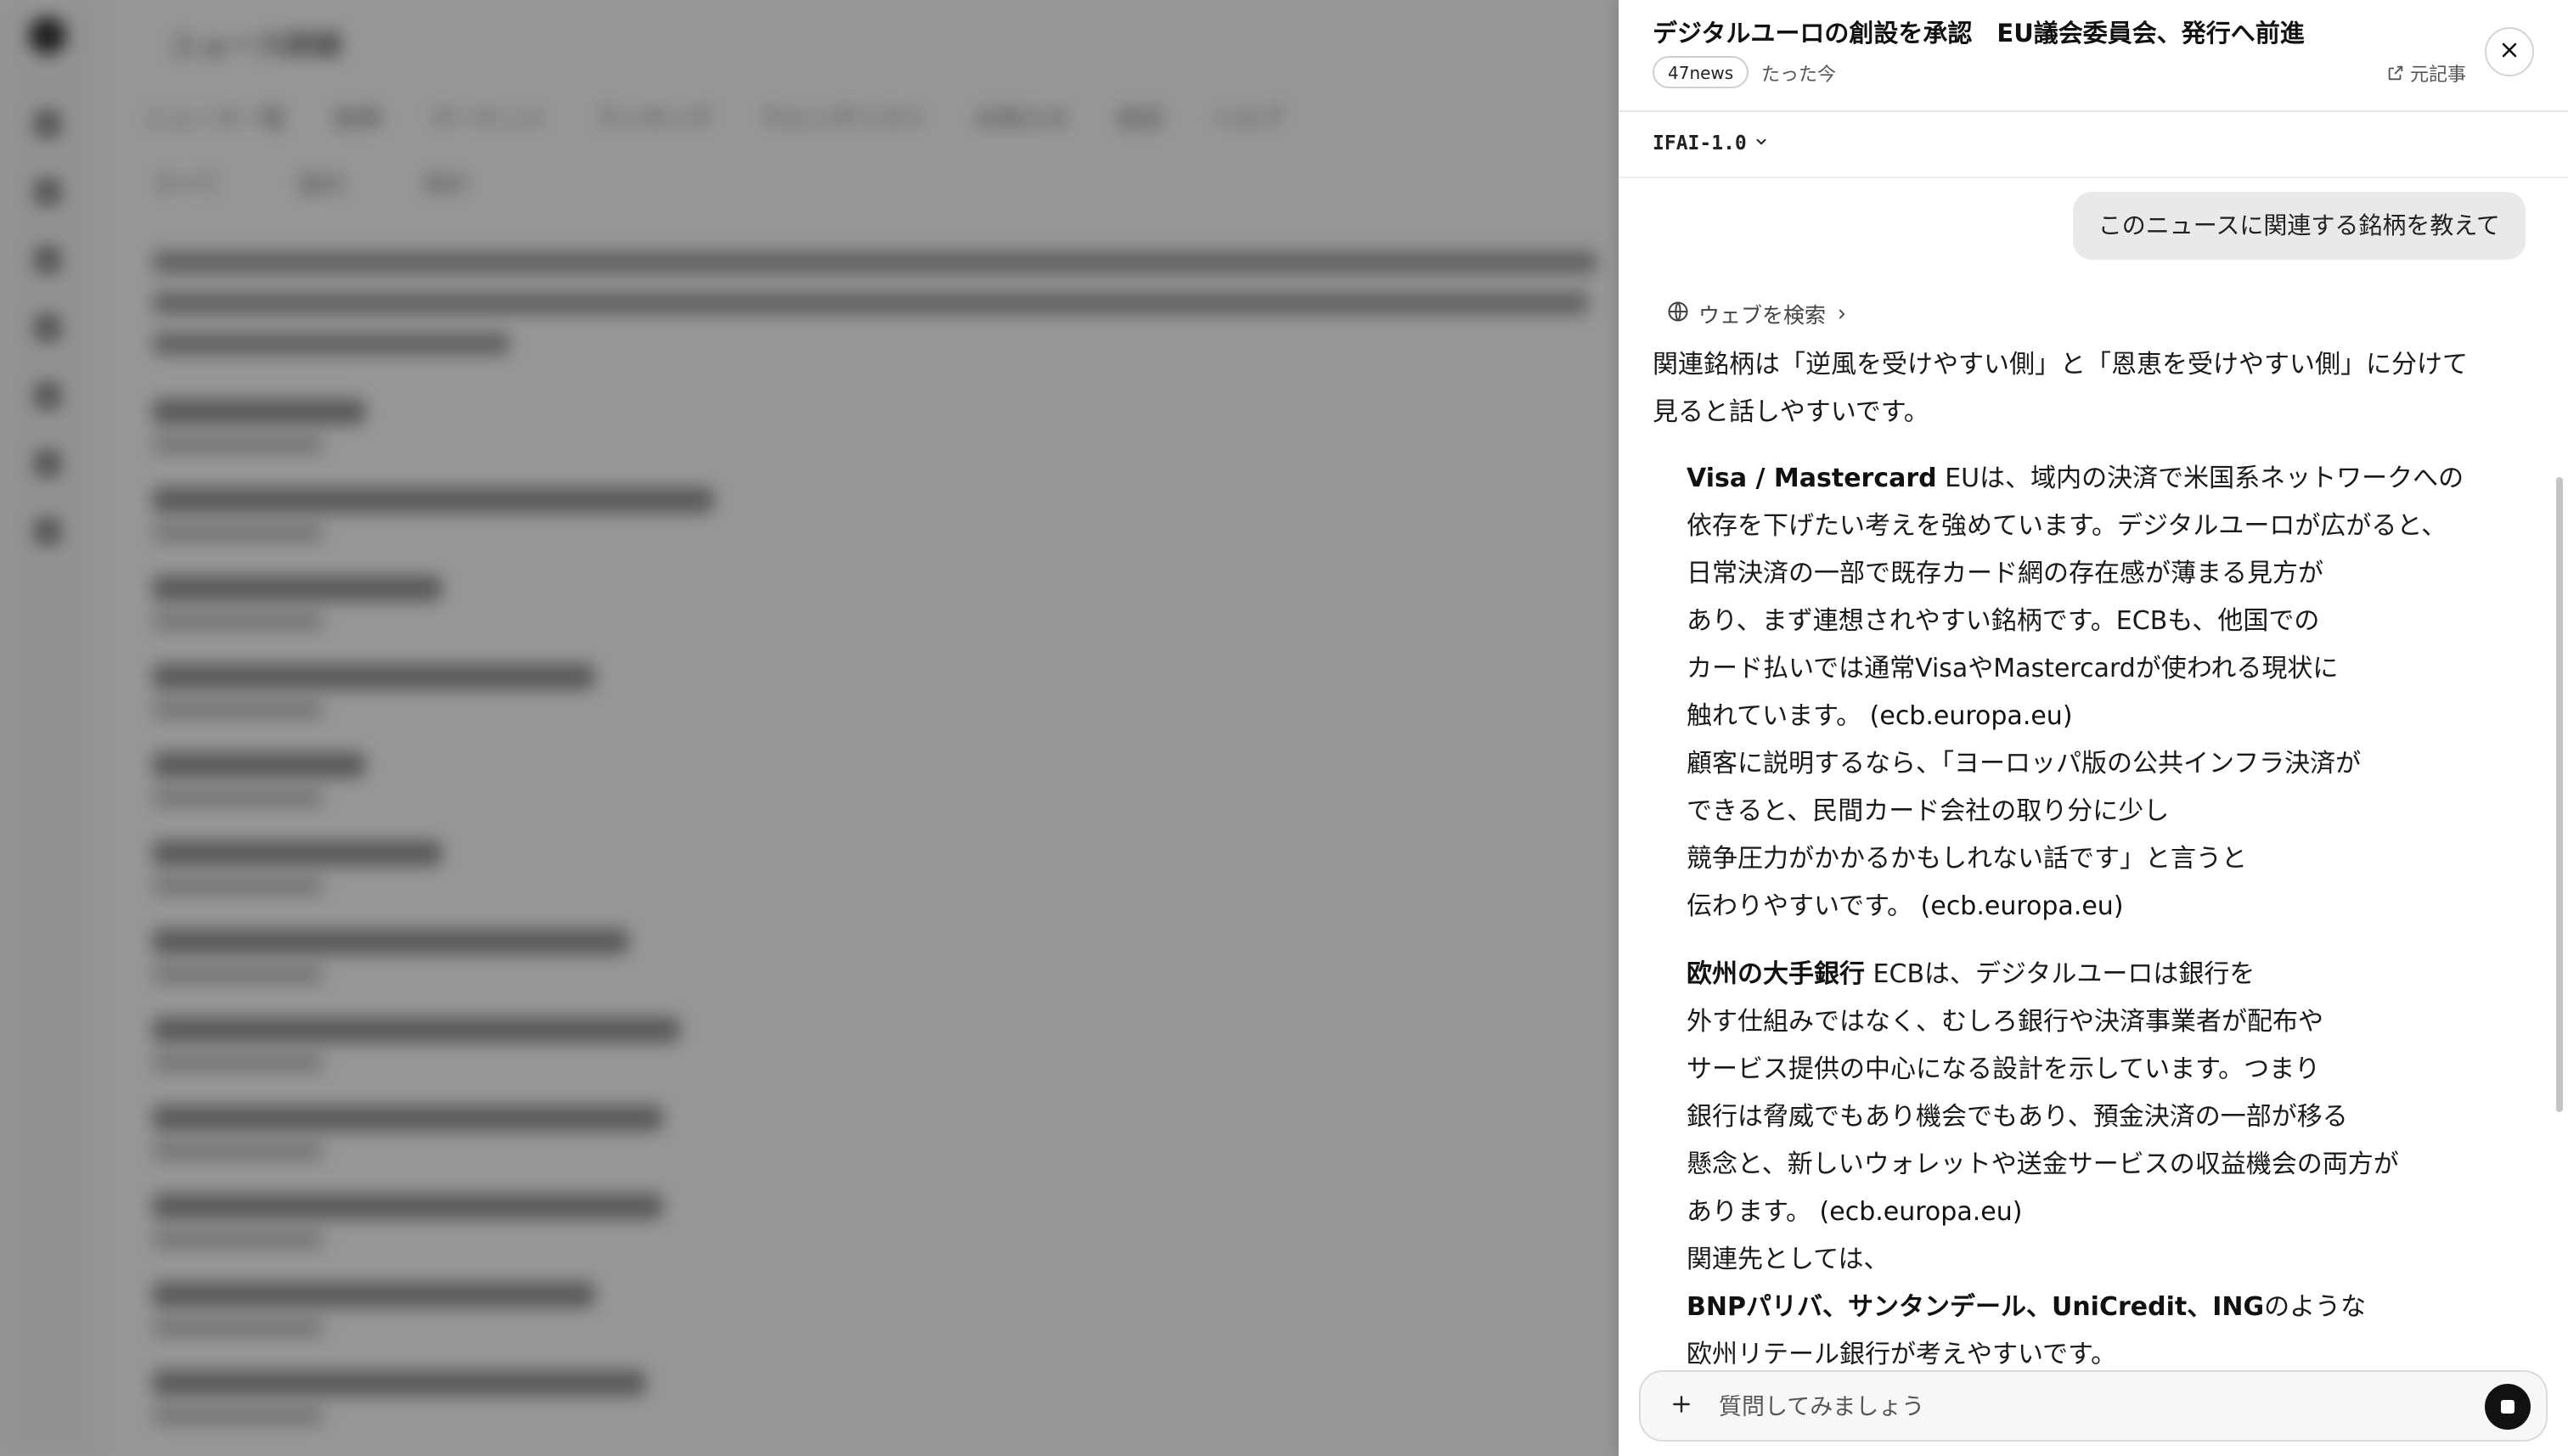 This screenshot has height=1456, width=2568. What do you see at coordinates (2004, 1069) in the screenshot?
I see `answer-line: サービス提供の中心になる設計を示しています。つまり` at bounding box center [2004, 1069].